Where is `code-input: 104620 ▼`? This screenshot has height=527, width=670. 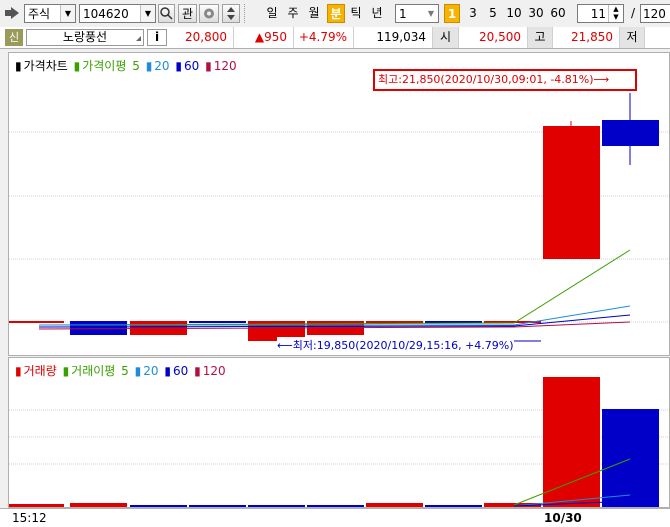
code-input: 104620 ▼ is located at coordinates (117, 13).